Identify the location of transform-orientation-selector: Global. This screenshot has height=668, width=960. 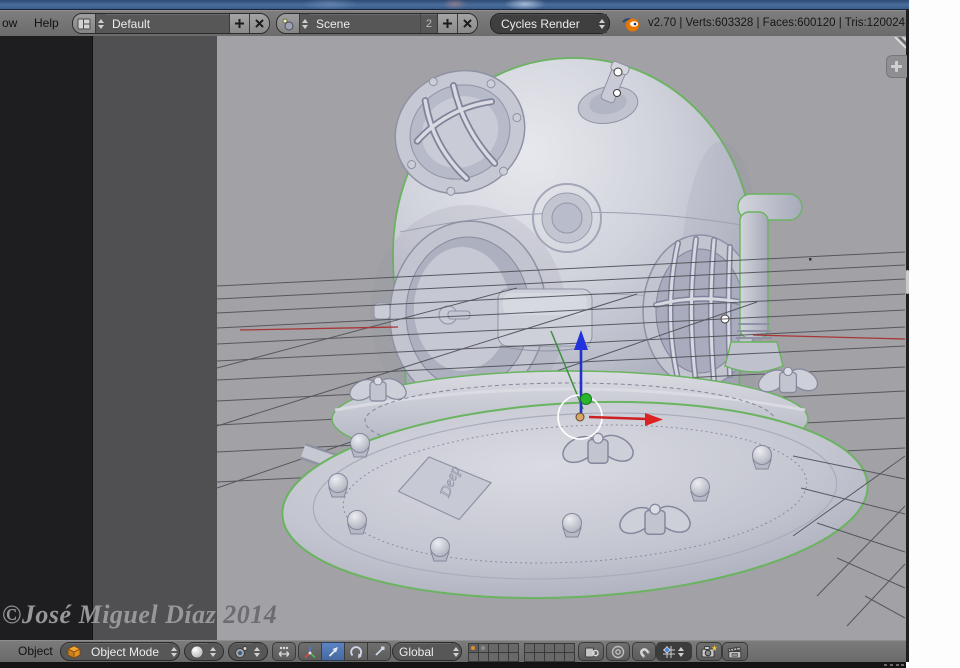
(427, 651).